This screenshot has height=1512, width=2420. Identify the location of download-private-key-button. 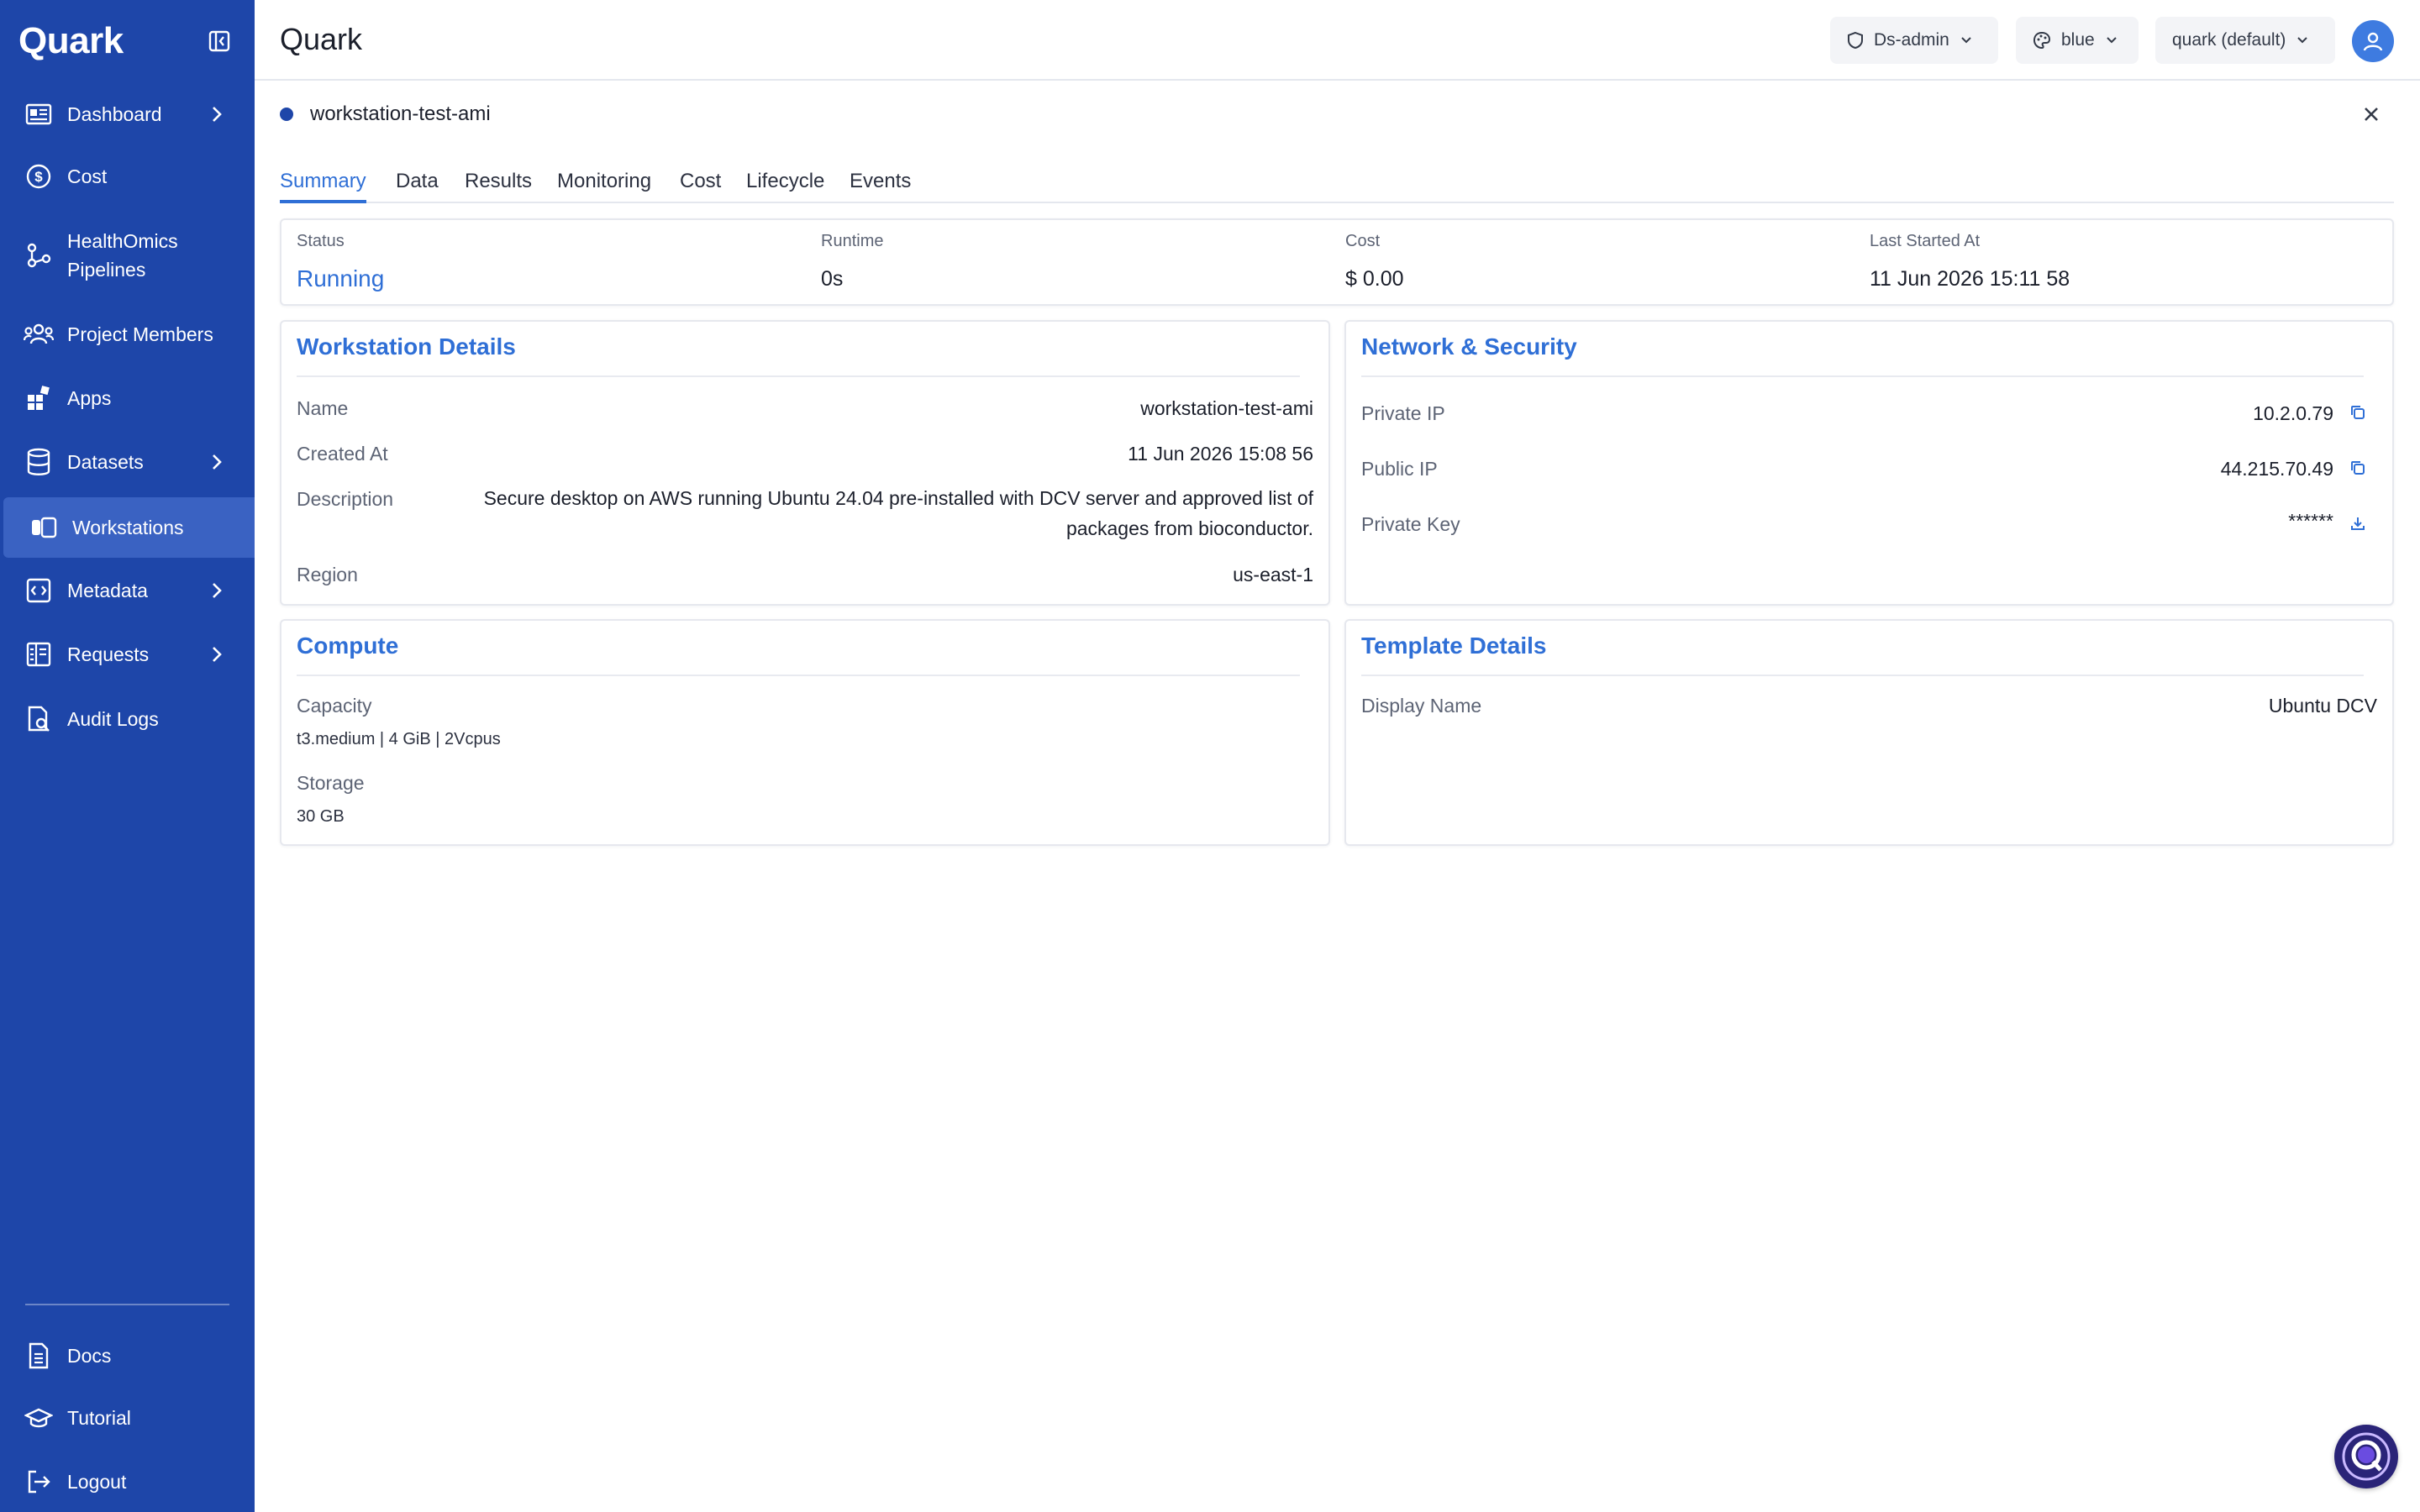
(2358, 523).